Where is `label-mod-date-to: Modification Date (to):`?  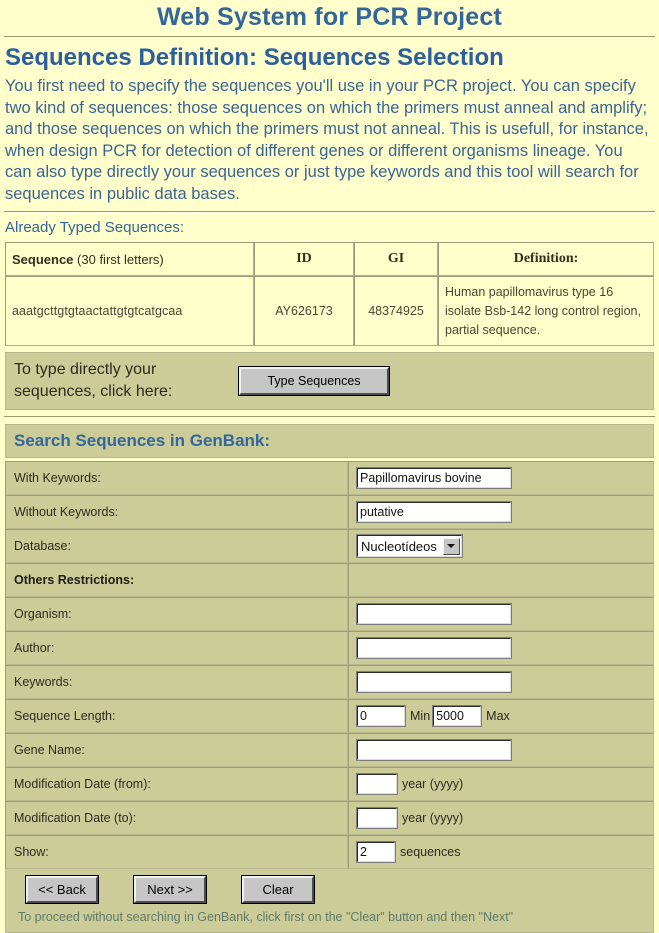
label-mod-date-to: Modification Date (to): is located at coordinates (176, 818).